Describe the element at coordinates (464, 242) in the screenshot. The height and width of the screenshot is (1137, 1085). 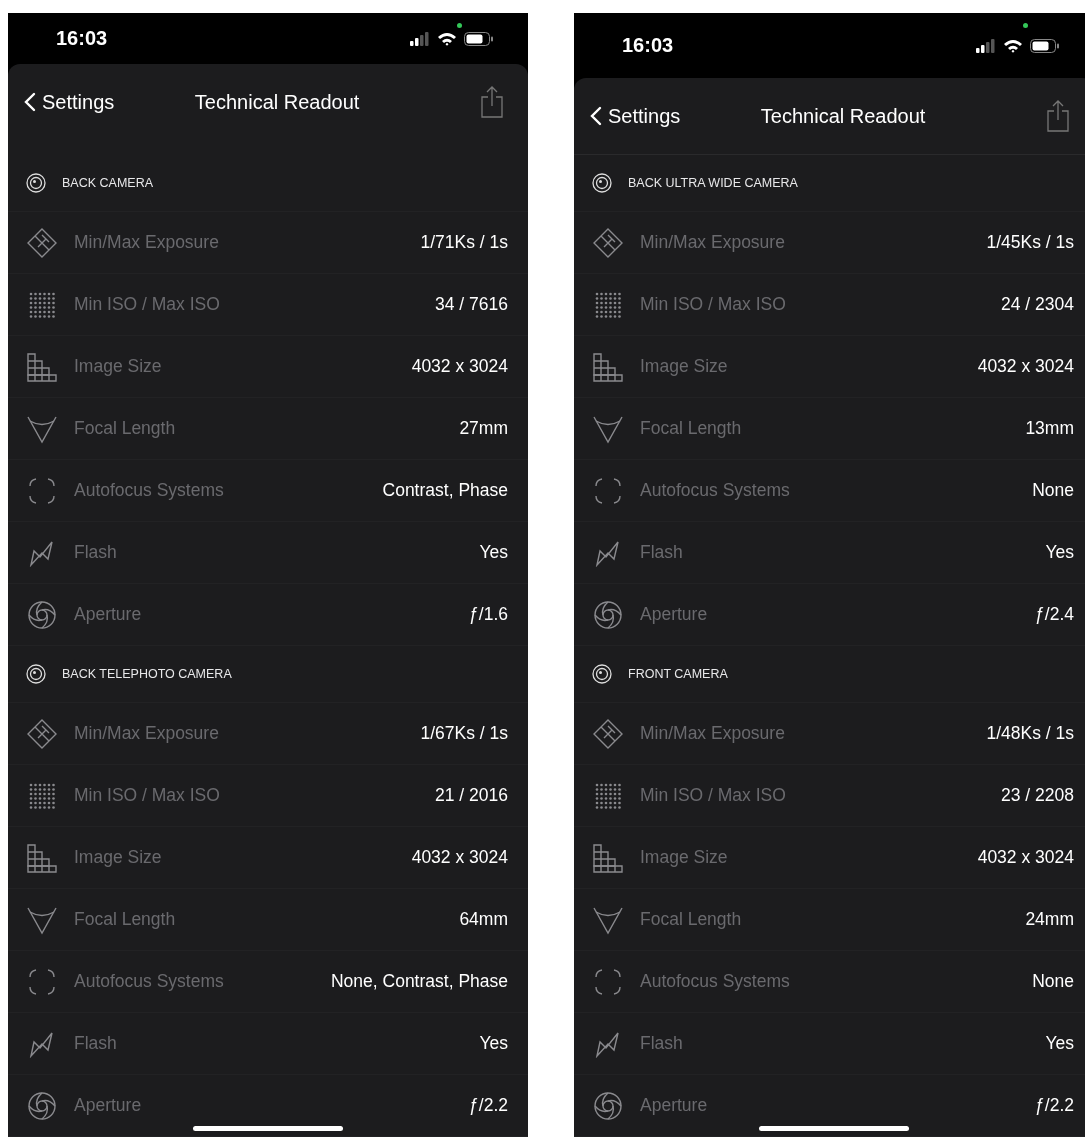
I see `row-value: 1/71Ks / 1s` at that location.